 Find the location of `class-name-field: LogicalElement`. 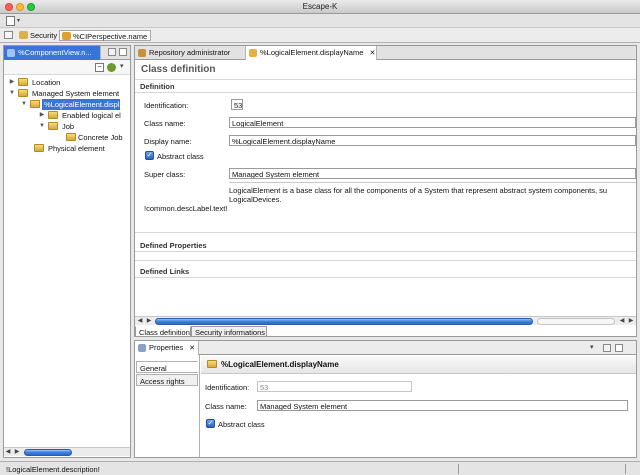

class-name-field: LogicalElement is located at coordinates (432, 122).